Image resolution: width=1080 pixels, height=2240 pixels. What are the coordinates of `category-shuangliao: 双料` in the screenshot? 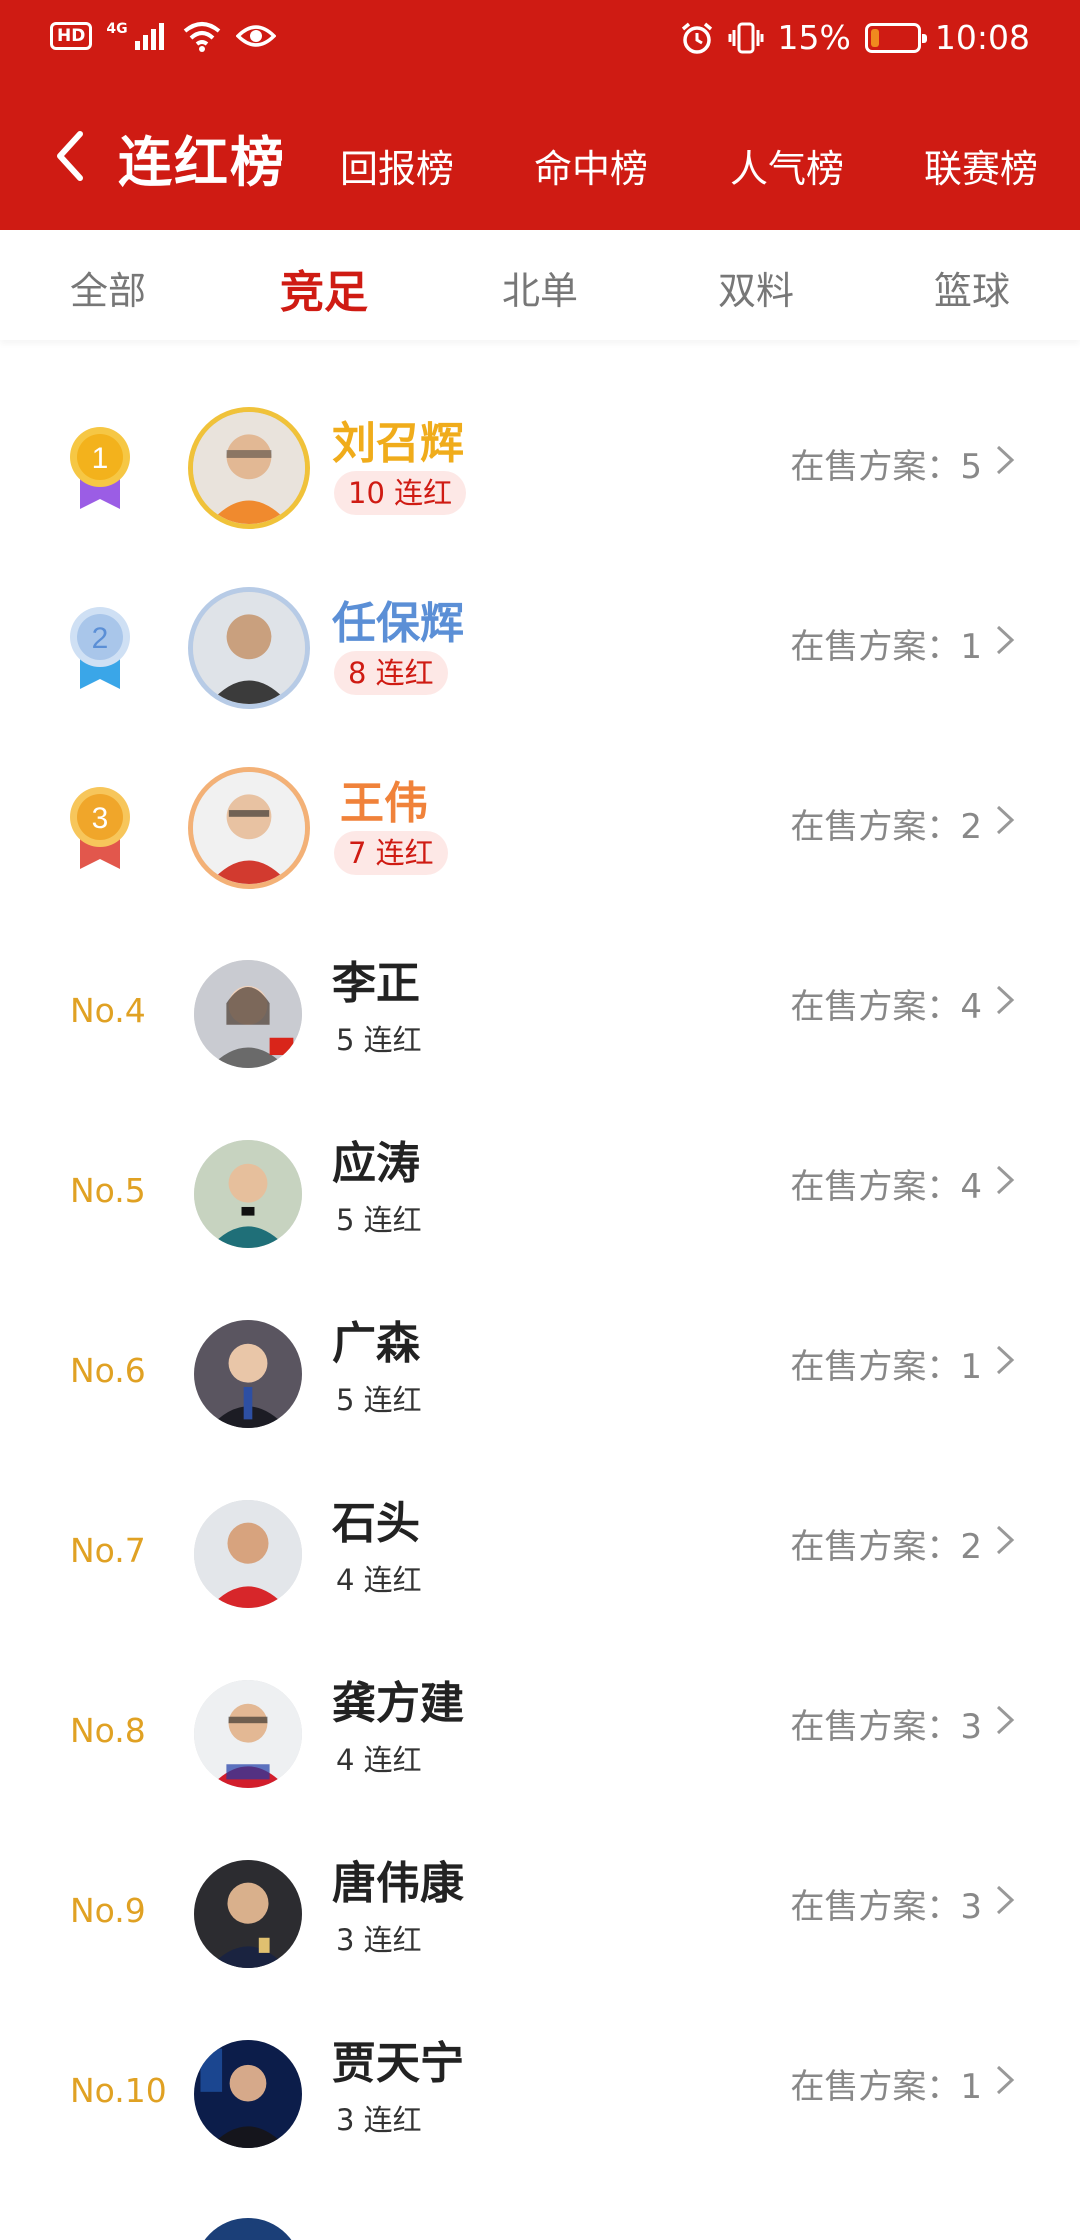 It's located at (756, 287).